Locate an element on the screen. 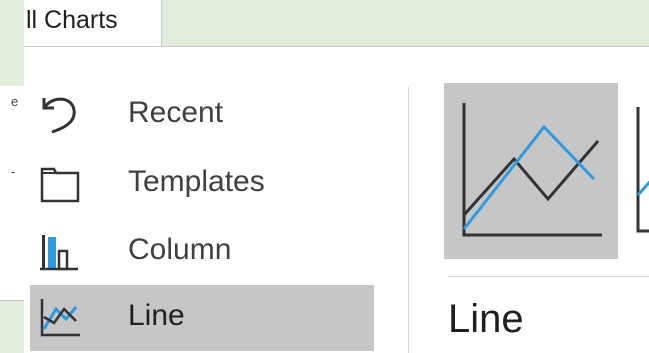  stacked-line-thumbnail is located at coordinates (641, 171).